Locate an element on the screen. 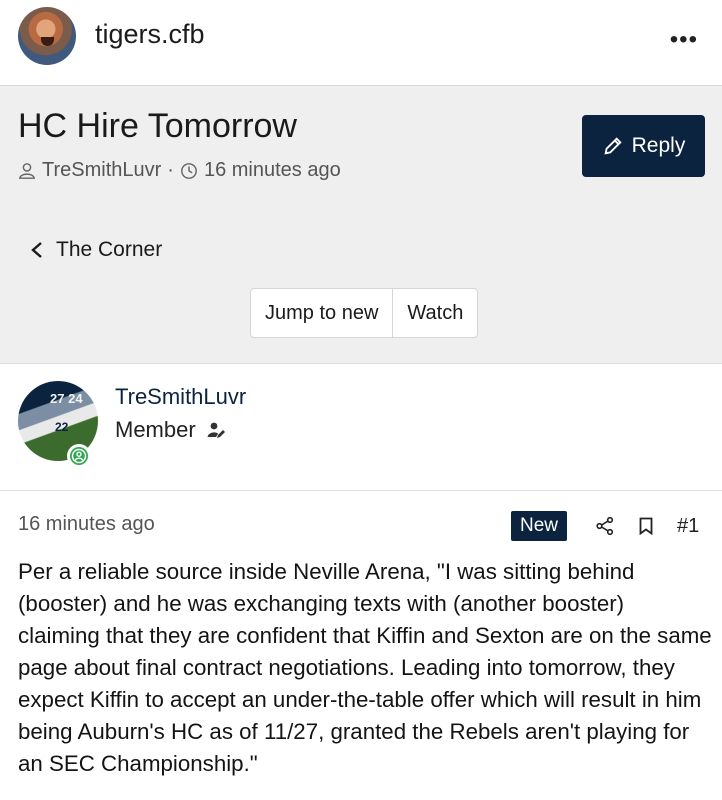 The width and height of the screenshot is (722, 800). thread-meta: TreSmithLuvr · 16 minutes ago is located at coordinates (179, 170).